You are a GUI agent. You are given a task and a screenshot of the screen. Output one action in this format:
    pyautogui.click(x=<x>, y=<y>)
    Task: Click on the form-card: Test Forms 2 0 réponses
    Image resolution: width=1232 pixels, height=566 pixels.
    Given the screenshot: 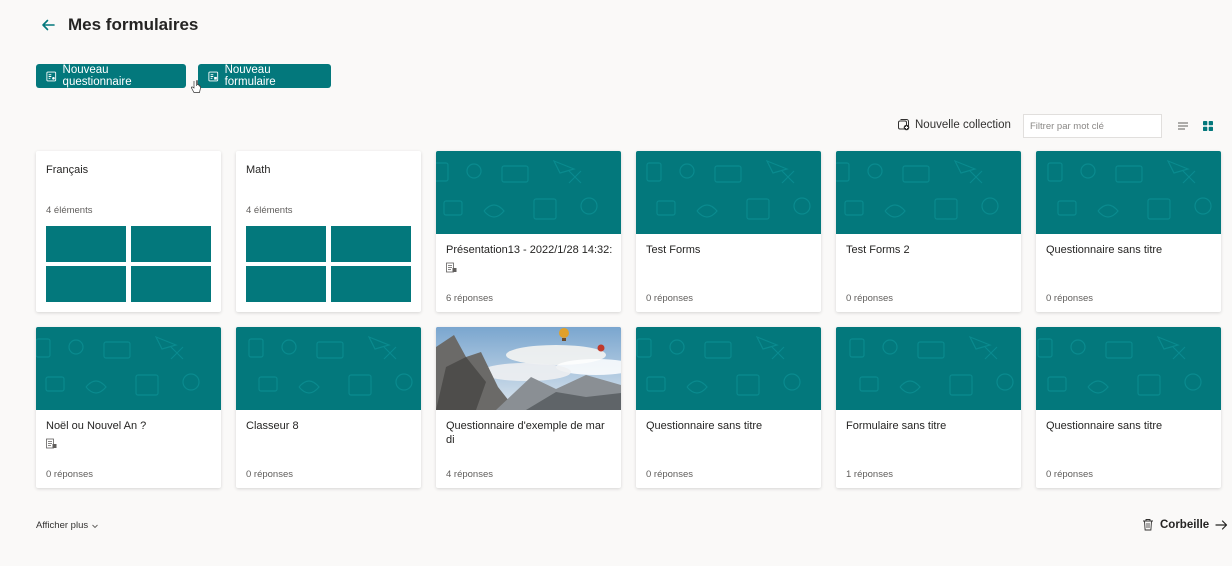 What is the action you would take?
    pyautogui.click(x=928, y=231)
    